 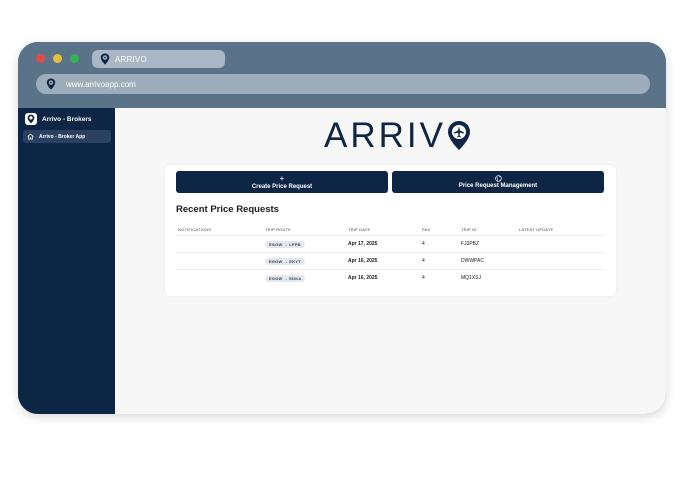 What do you see at coordinates (30, 136) in the screenshot?
I see `home-icon` at bounding box center [30, 136].